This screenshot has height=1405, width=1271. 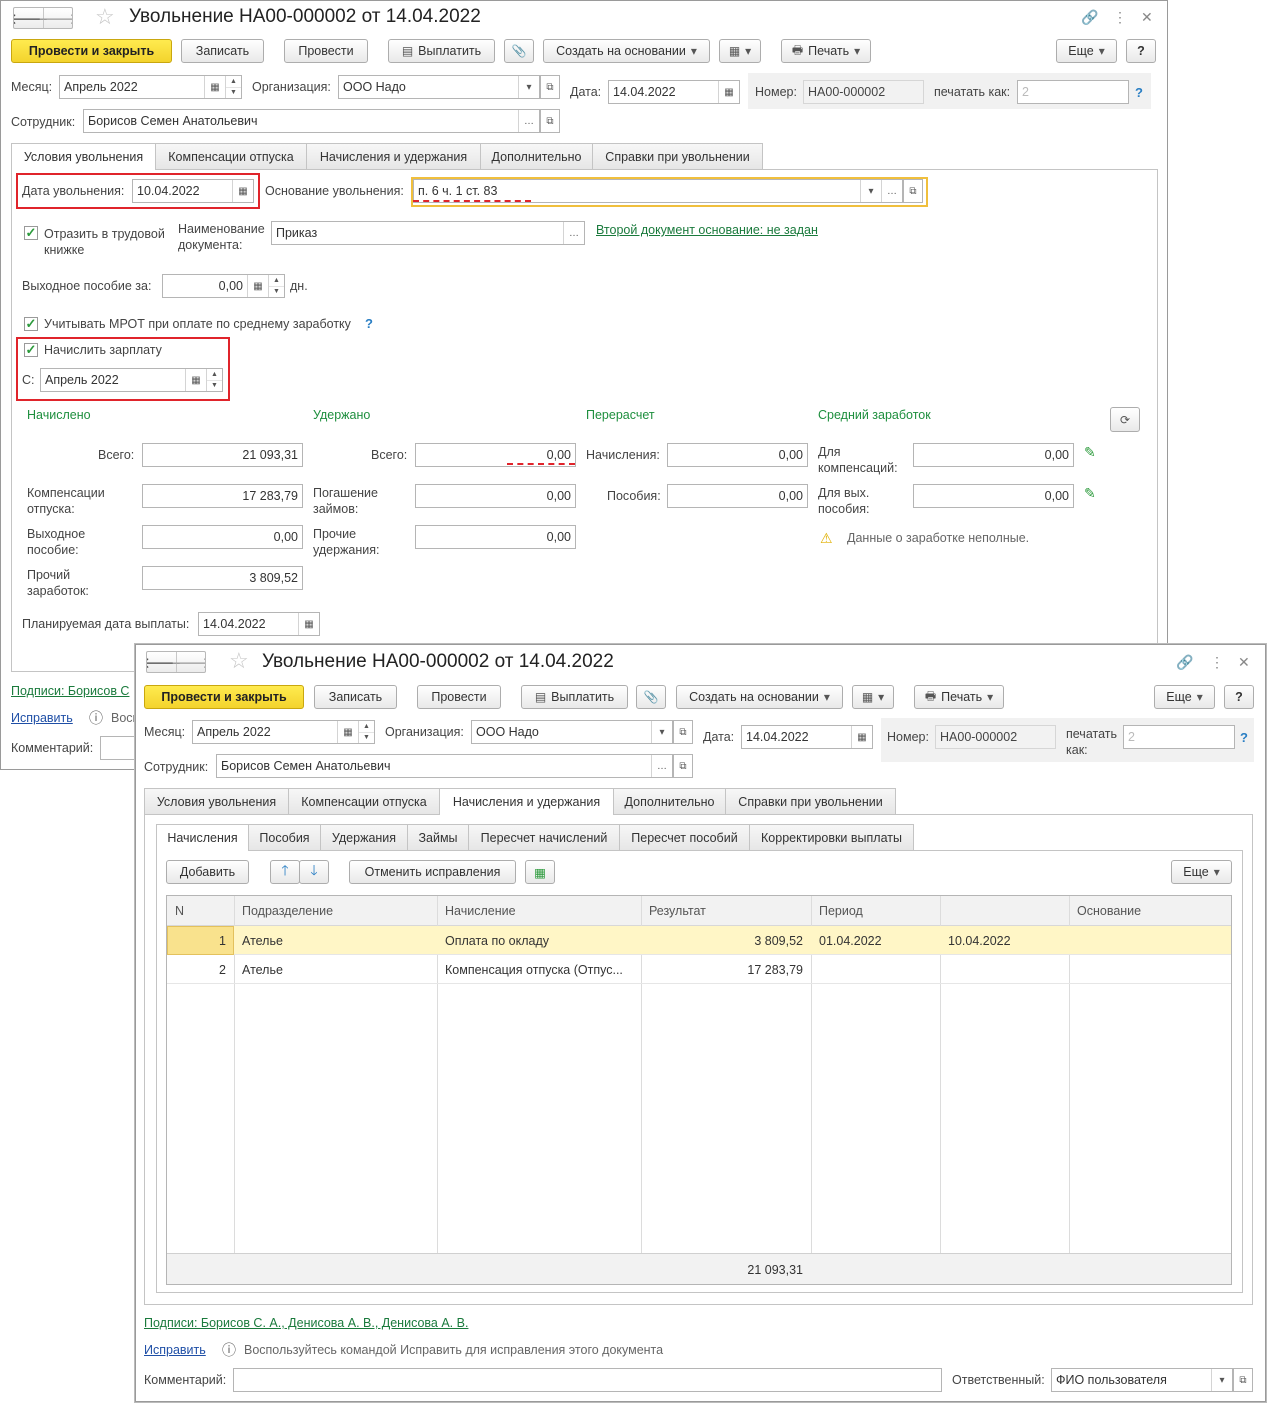 What do you see at coordinates (669, 801) in the screenshot?
I see `tab-additional: Дополнительно` at bounding box center [669, 801].